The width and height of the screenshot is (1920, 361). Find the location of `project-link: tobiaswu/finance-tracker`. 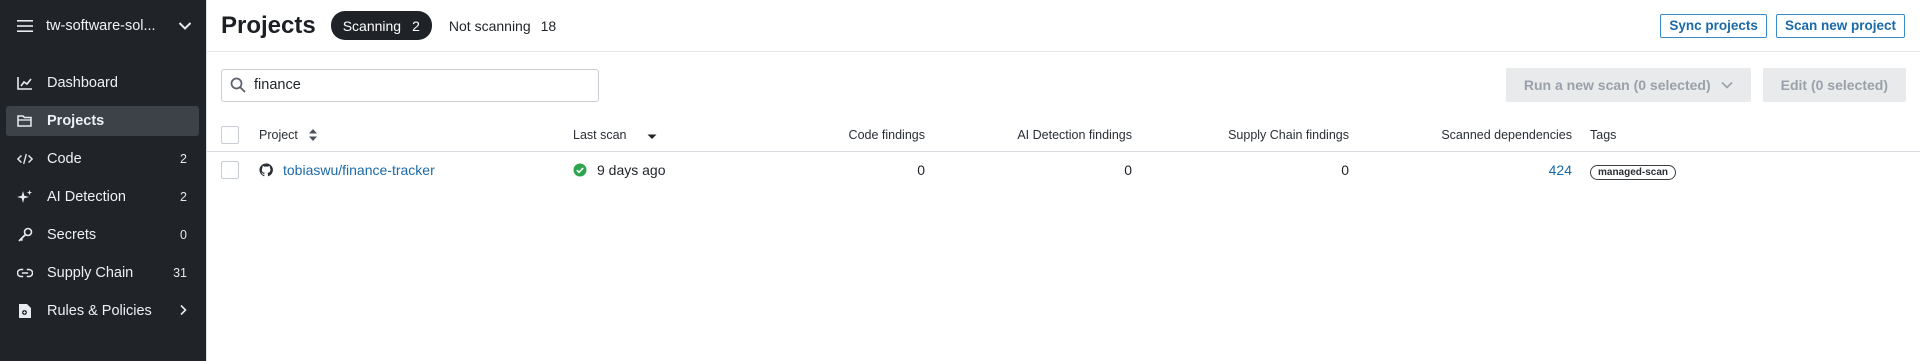

project-link: tobiaswu/finance-tracker is located at coordinates (359, 170).